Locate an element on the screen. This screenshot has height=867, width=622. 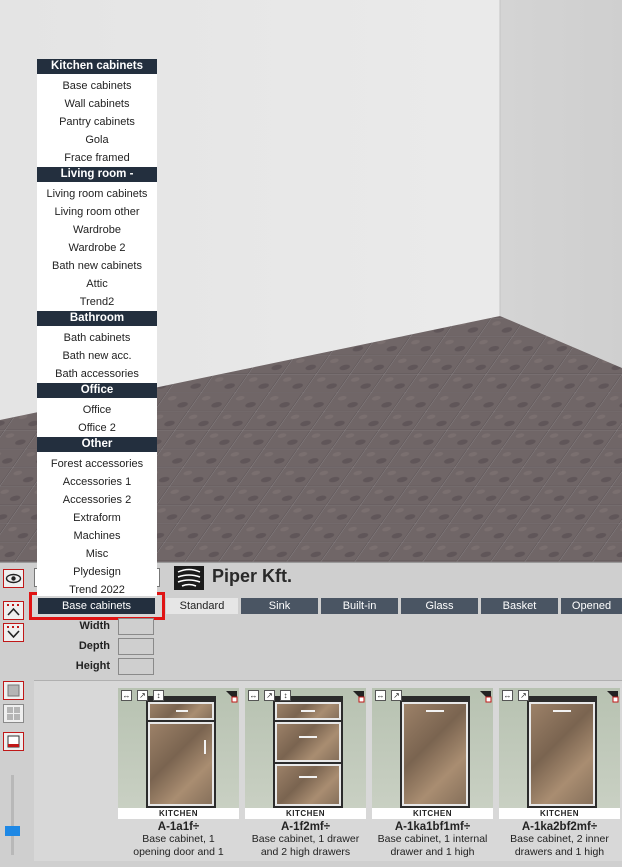
menu-item: Pantry cabinets is located at coordinates (97, 122).